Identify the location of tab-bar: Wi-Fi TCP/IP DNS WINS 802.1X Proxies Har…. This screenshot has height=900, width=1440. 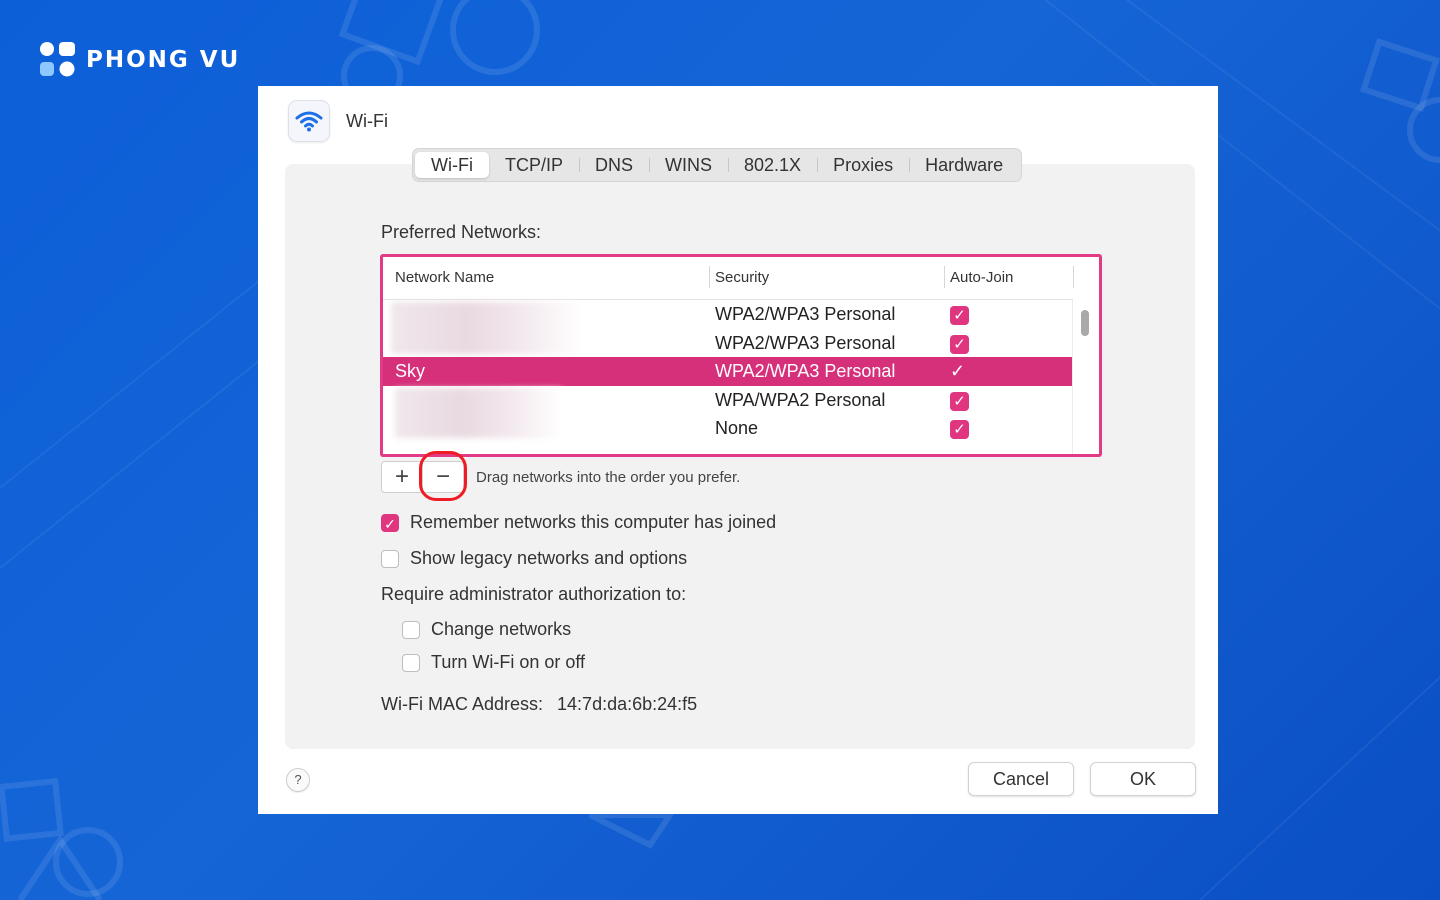
(717, 165).